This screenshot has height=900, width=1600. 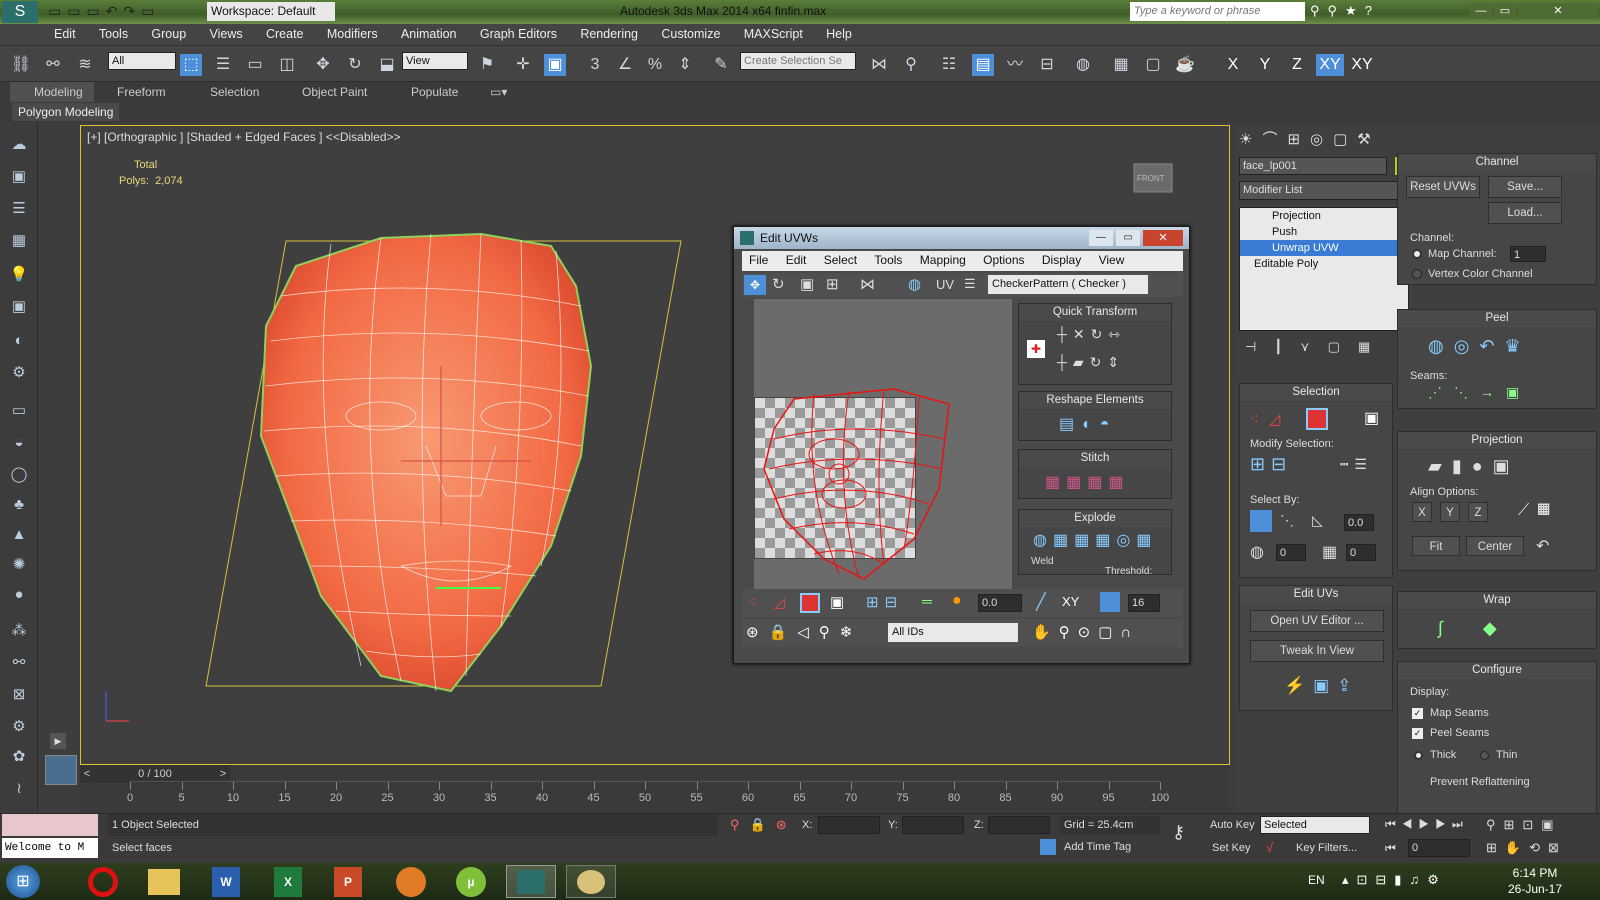 I want to click on axis-xy-cycle-button: XY, so click(x=1362, y=65).